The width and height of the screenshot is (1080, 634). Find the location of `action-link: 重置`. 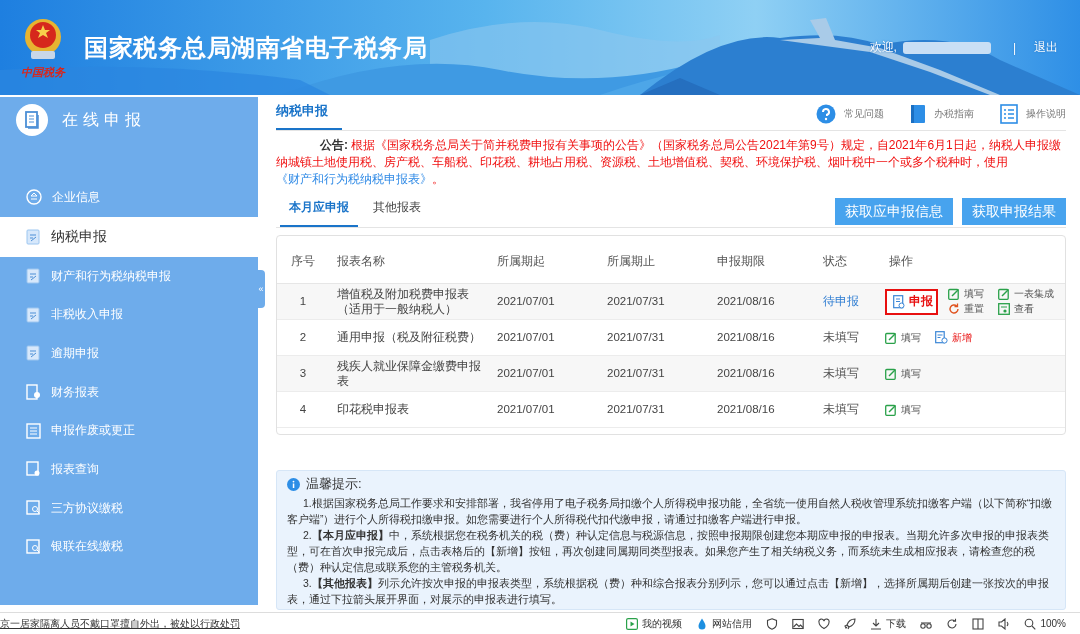

action-link: 重置 is located at coordinates (966, 309).